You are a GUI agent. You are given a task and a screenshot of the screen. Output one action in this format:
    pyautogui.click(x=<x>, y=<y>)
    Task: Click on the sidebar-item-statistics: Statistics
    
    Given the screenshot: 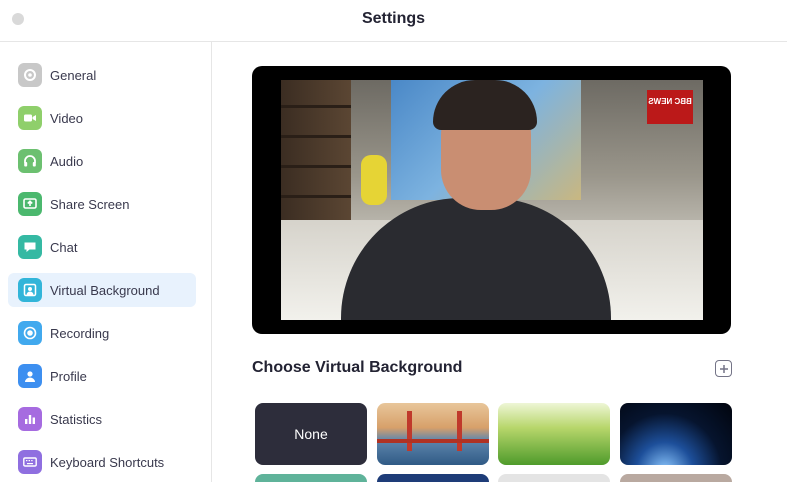 What is the action you would take?
    pyautogui.click(x=102, y=419)
    